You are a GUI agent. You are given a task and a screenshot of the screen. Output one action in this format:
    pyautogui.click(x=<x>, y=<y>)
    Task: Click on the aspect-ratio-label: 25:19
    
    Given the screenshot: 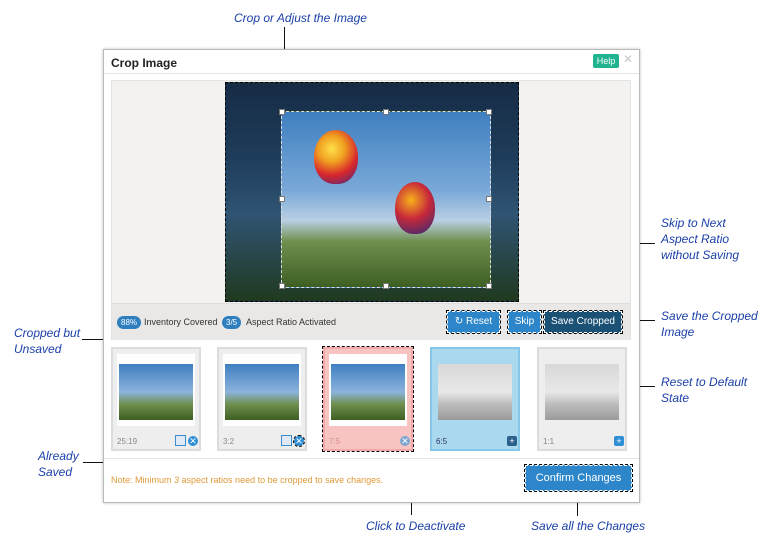 What is the action you would take?
    pyautogui.click(x=127, y=441)
    